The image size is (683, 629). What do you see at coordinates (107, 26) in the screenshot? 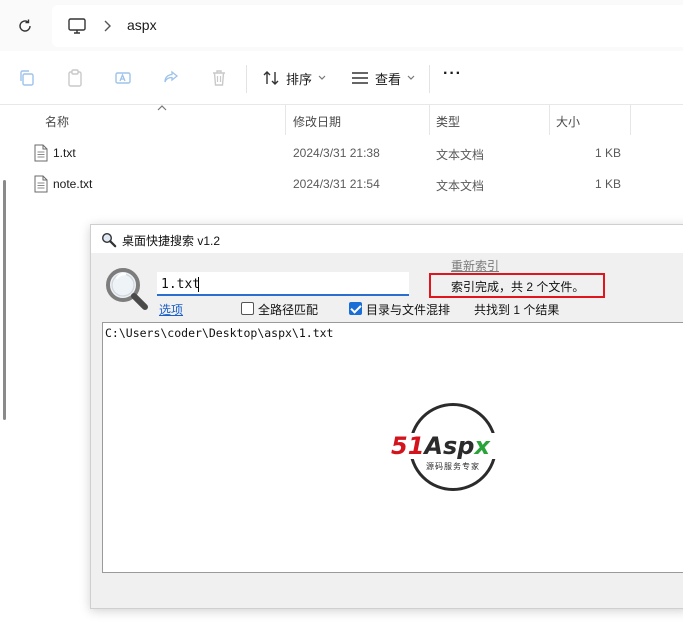
I see `chevron-right-icon` at bounding box center [107, 26].